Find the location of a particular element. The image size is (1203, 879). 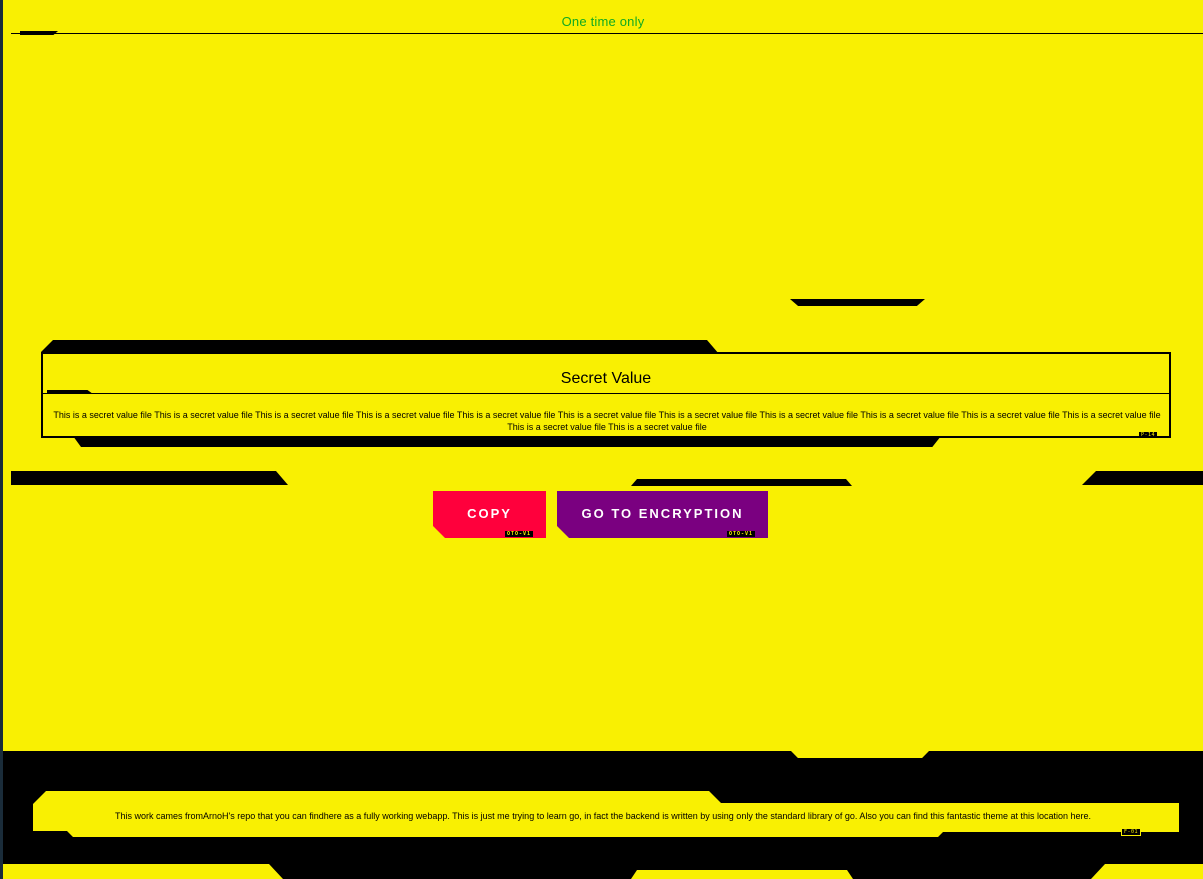

deco-bar-left is located at coordinates (149, 478).